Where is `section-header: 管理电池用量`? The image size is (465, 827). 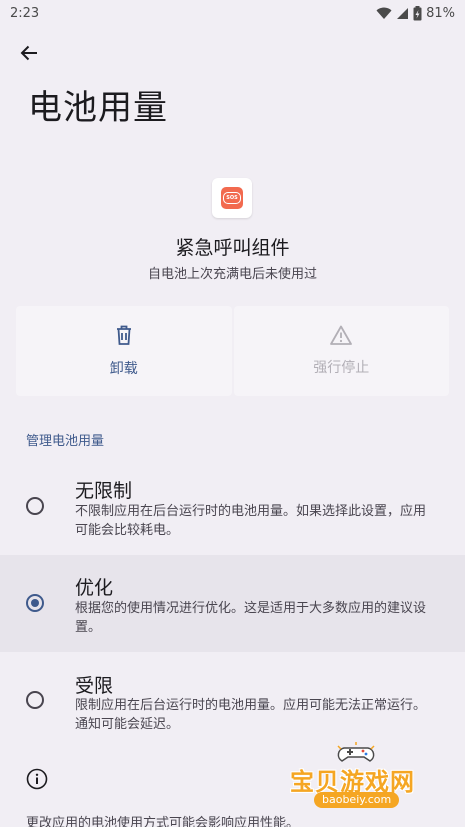 section-header: 管理电池用量 is located at coordinates (65, 441).